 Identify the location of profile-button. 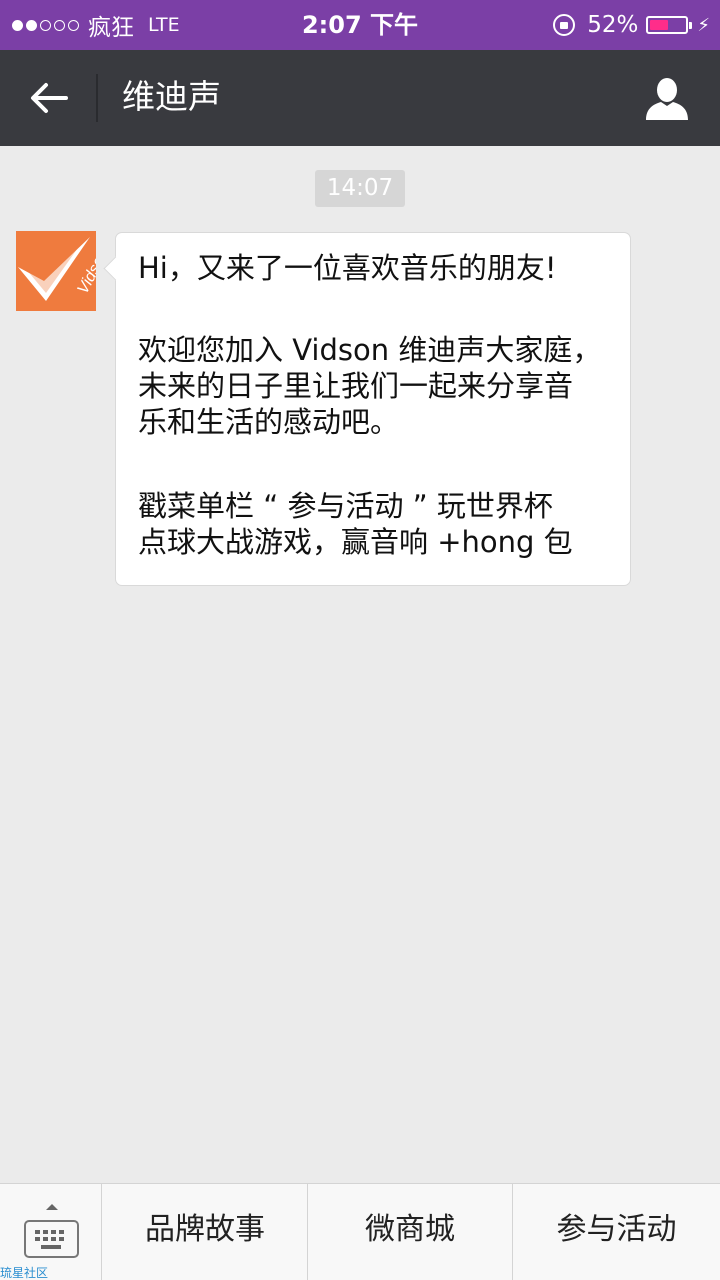
(667, 99).